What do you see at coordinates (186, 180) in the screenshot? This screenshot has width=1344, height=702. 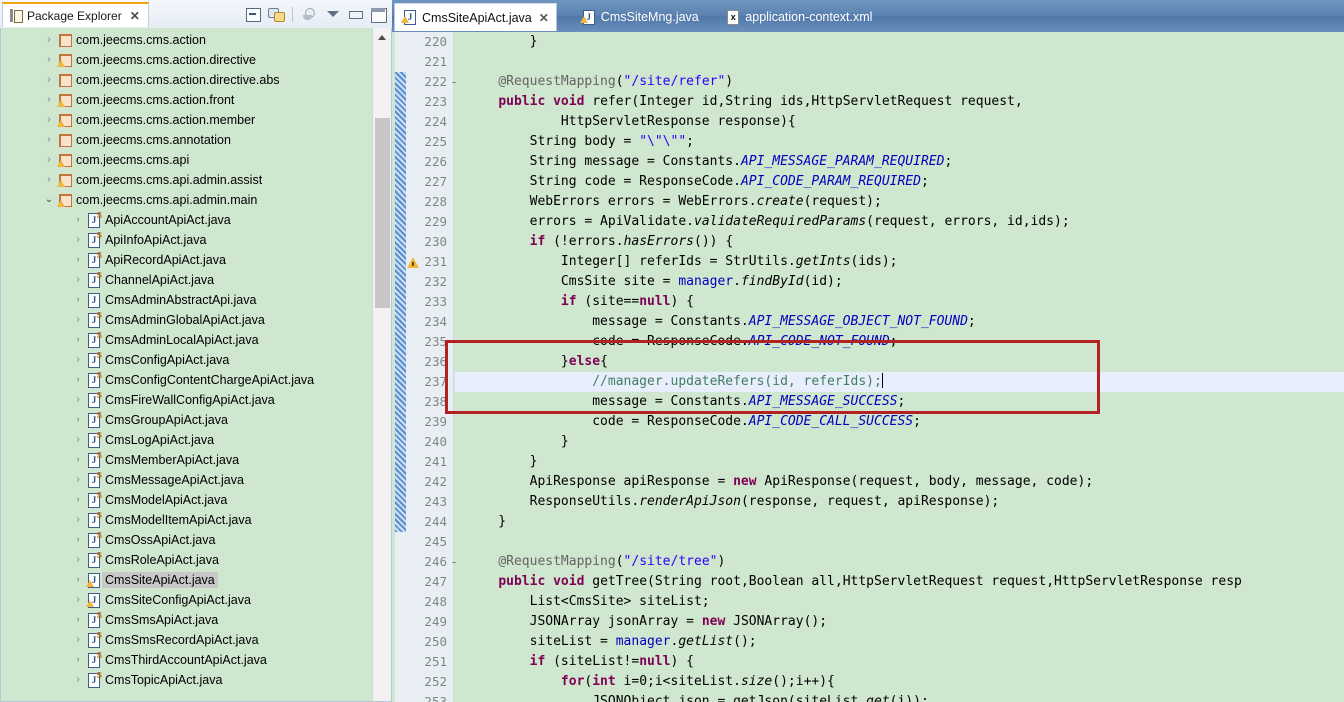 I see `tree-item-package: › com.jeecms.cms.api.admin.assist` at bounding box center [186, 180].